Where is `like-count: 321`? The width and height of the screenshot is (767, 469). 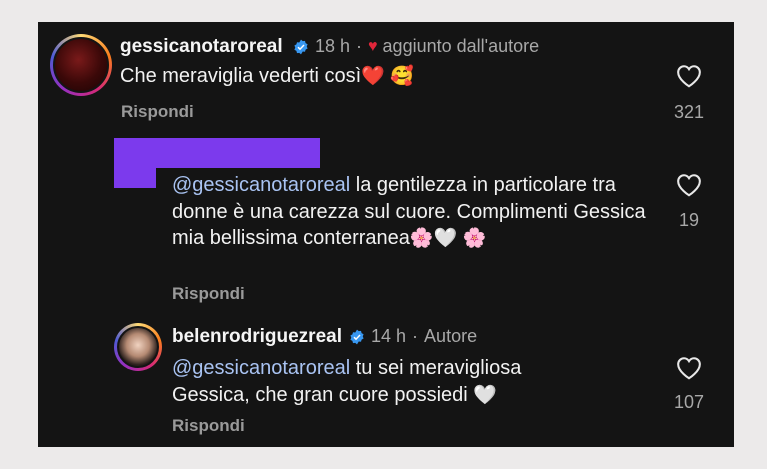 like-count: 321 is located at coordinates (689, 112).